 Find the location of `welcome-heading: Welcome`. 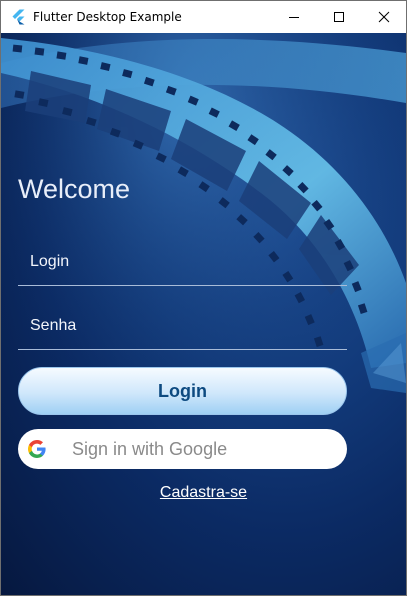

welcome-heading: Welcome is located at coordinates (74, 189).